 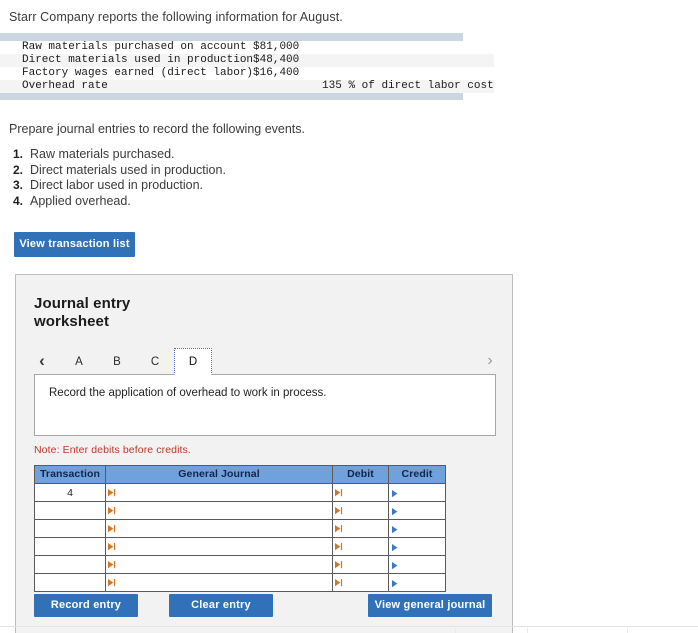 I want to click on view-transaction-list-button: View transaction list, so click(x=74, y=244).